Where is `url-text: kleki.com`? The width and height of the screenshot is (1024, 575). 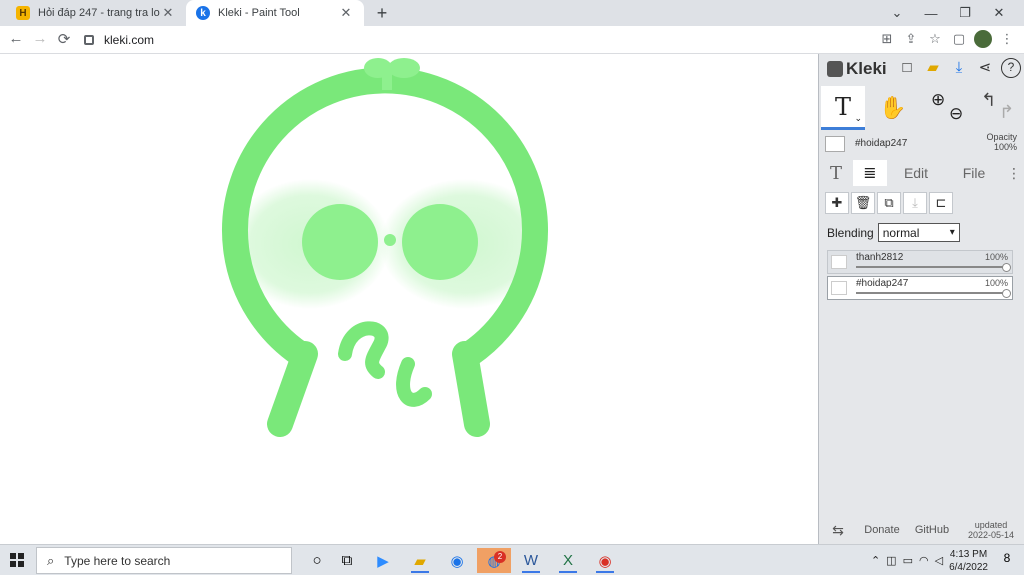 url-text: kleki.com is located at coordinates (129, 40).